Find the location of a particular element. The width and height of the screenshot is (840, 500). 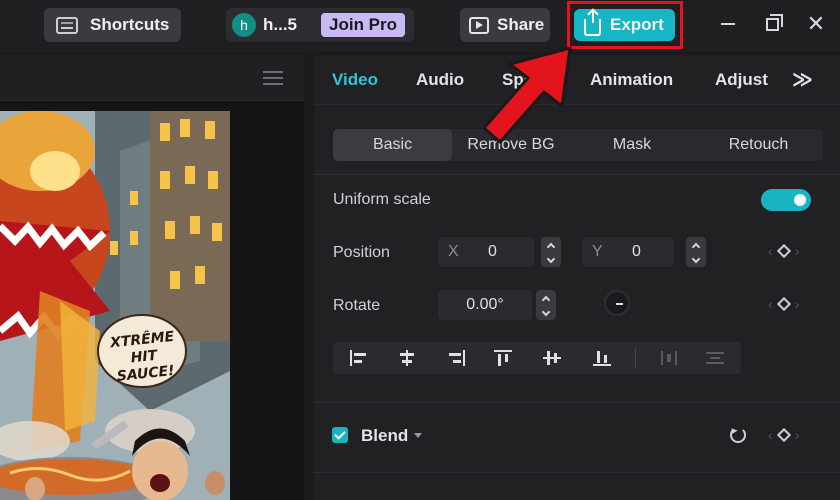

share-button: Share is located at coordinates (505, 25).